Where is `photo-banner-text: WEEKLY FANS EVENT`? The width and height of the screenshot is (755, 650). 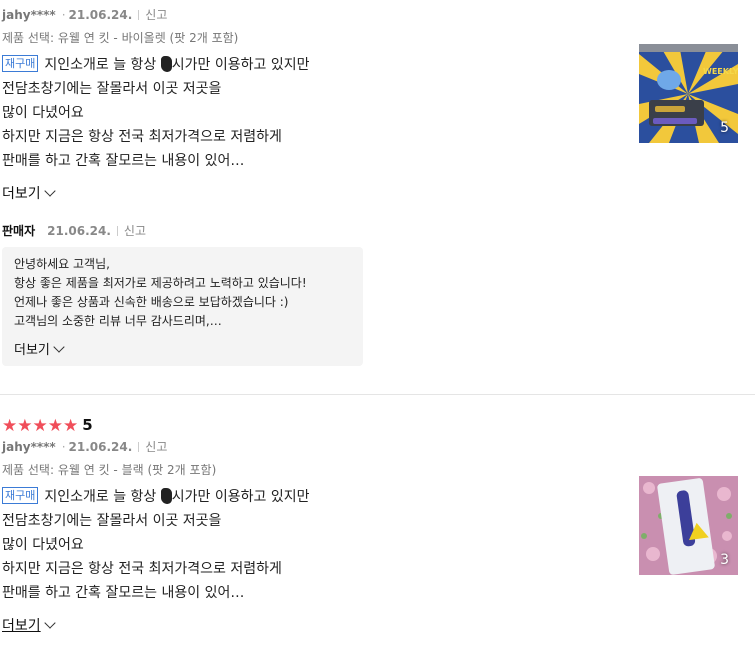 photo-banner-text: WEEKLY FANS EVENT is located at coordinates (720, 71).